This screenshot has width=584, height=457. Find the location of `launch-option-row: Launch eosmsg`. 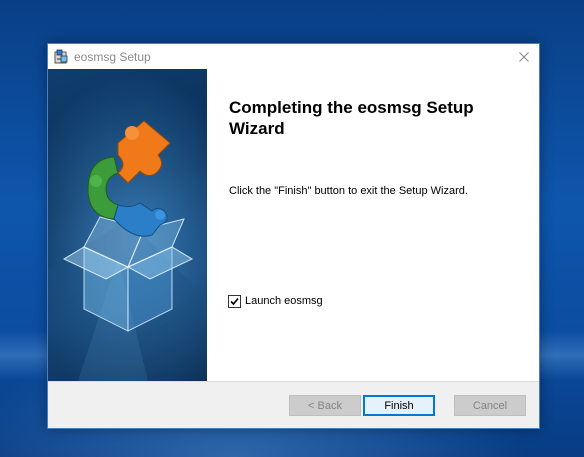

launch-option-row: Launch eosmsg is located at coordinates (275, 301).